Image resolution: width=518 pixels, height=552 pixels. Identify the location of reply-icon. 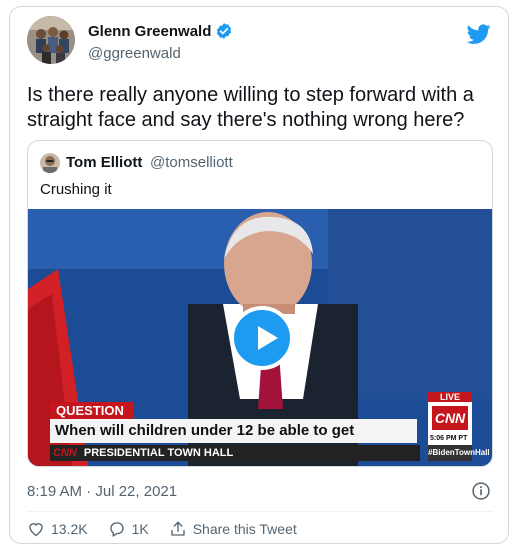
(116, 529).